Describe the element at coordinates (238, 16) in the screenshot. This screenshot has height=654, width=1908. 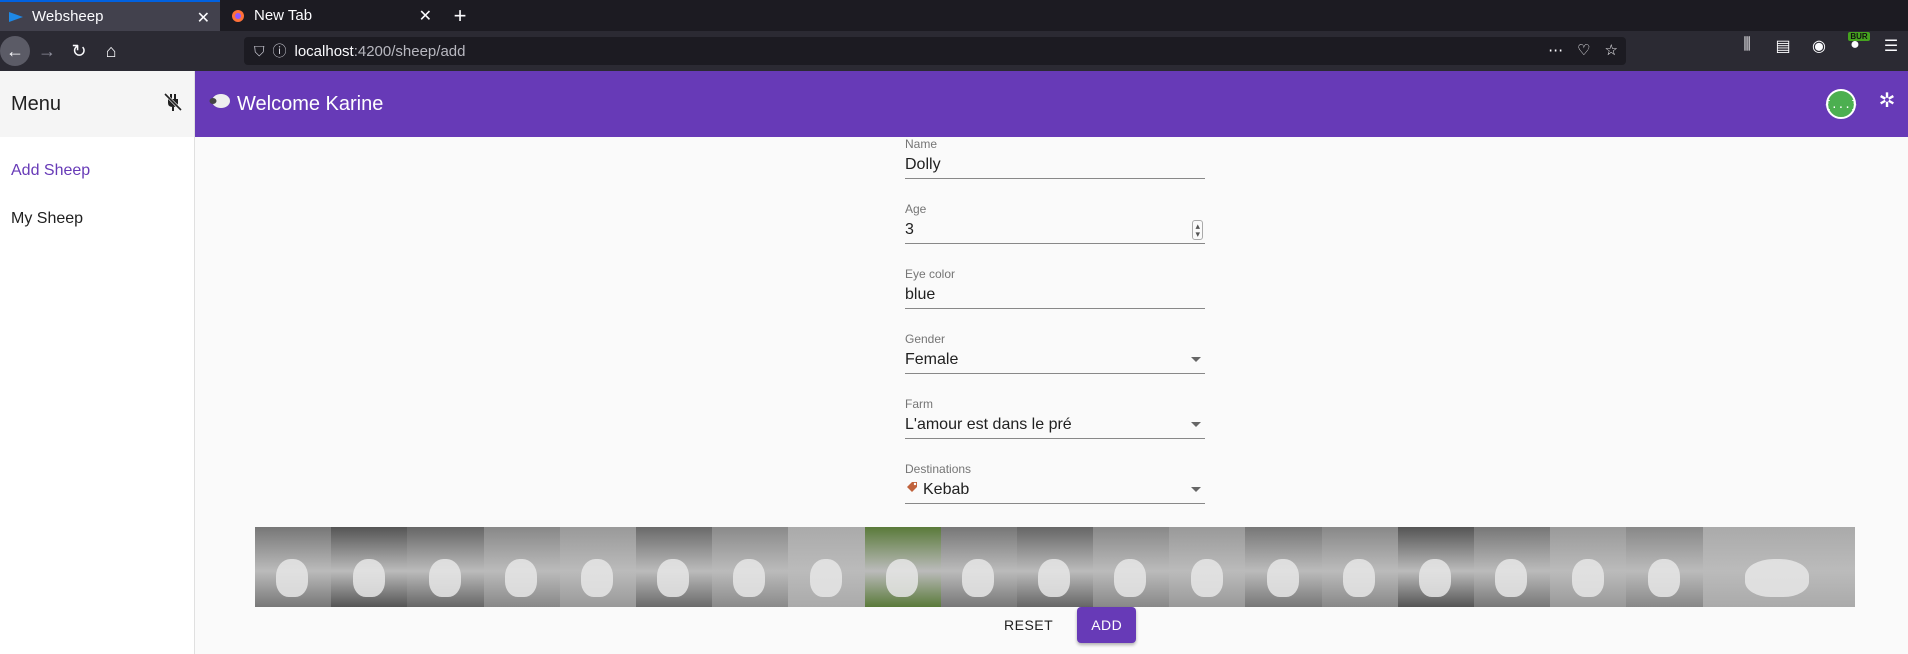
I see `firefox-favicon-icon` at that location.